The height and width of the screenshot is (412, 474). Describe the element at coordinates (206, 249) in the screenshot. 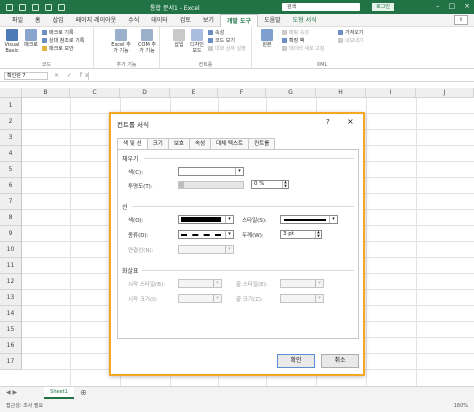

I see `connector-dropdown: ▾` at that location.